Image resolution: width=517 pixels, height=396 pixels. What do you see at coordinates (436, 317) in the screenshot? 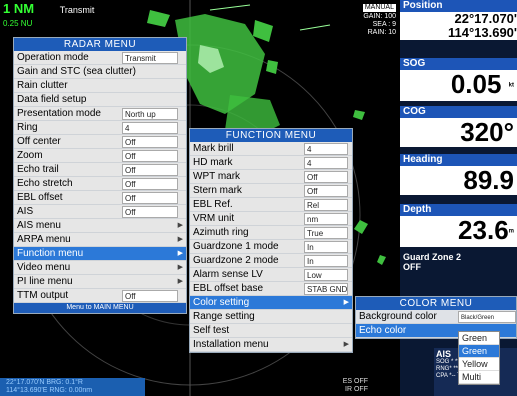
I see `menu-item-background-color: Background color Black/Green` at bounding box center [436, 317].